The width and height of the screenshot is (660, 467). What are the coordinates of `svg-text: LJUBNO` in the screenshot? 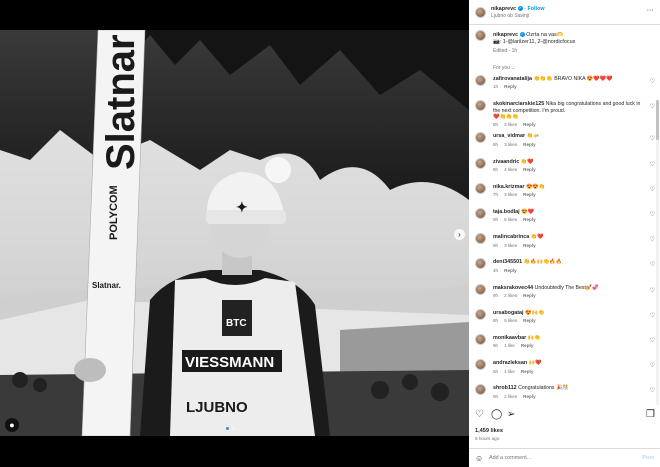 It's located at (217, 407).